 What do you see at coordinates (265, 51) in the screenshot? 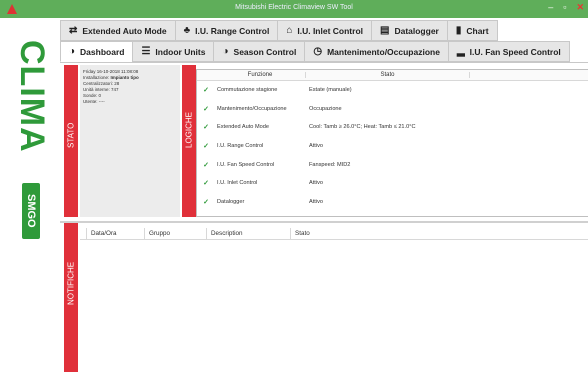
I see `tab-label: Season Control` at bounding box center [265, 51].